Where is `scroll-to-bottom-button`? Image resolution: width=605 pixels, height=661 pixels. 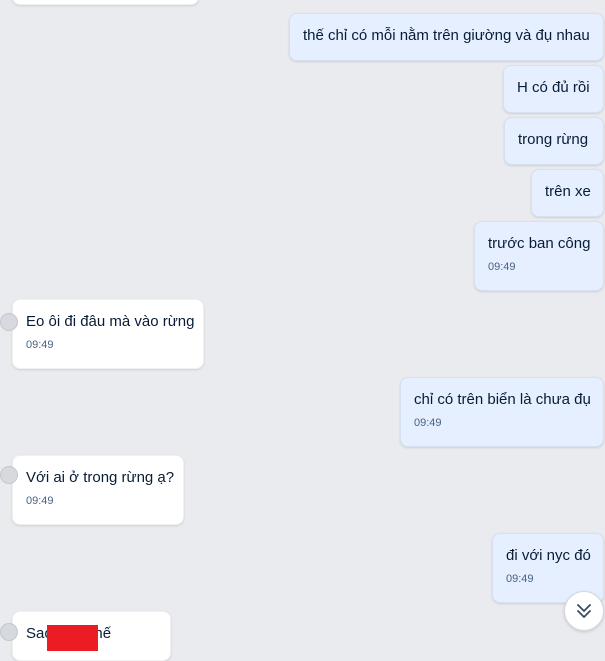 scroll-to-bottom-button is located at coordinates (584, 611).